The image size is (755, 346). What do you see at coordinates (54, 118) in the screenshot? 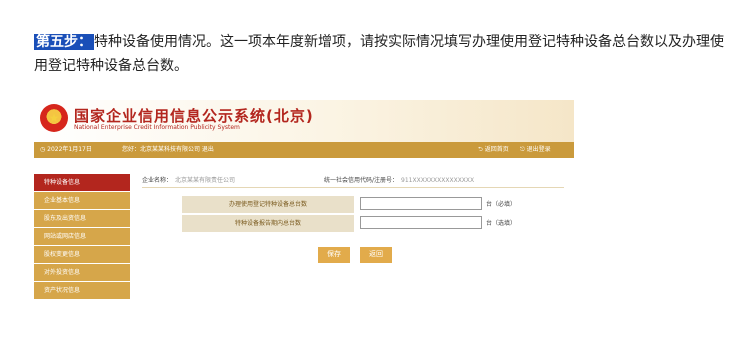
I see `national-emblem-icon: ★` at bounding box center [54, 118].